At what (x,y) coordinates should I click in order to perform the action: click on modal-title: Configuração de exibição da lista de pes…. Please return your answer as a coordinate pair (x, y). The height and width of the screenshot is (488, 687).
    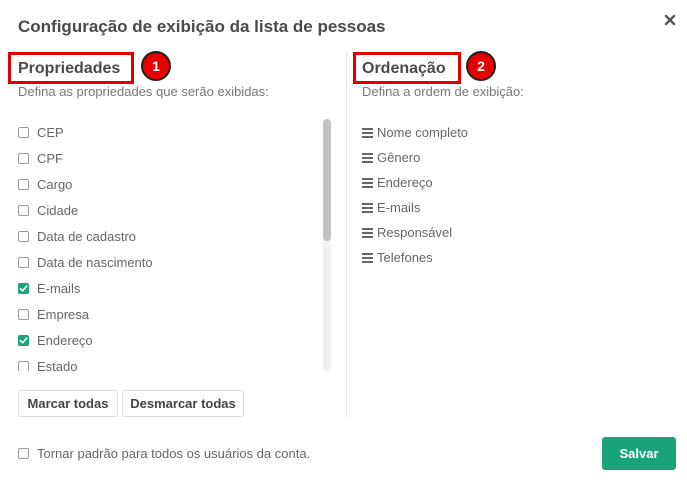
    Looking at the image, I should click on (202, 26).